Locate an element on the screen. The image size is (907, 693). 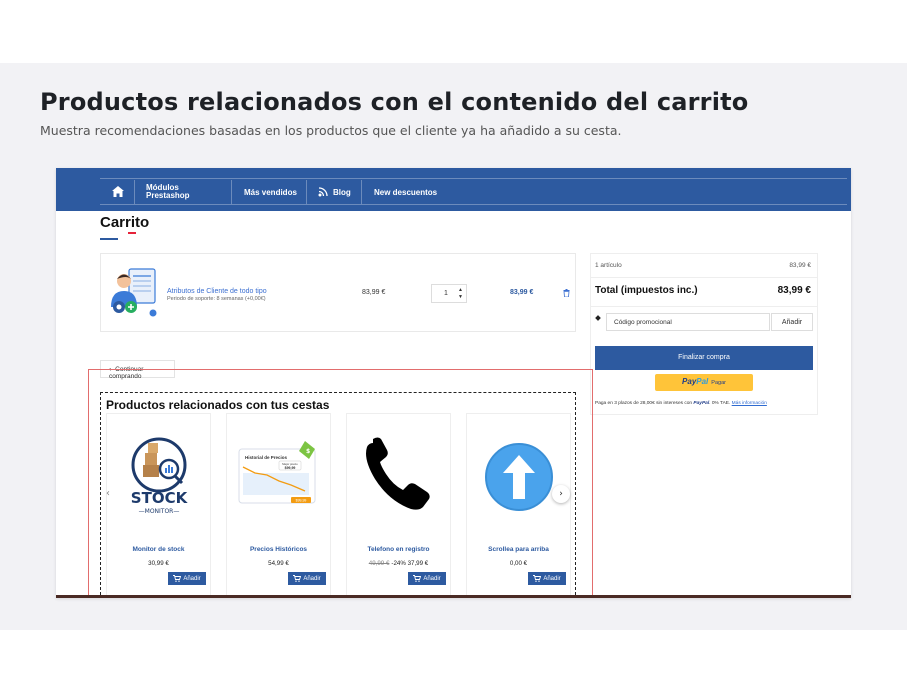
product-price-value: 30,99 € is located at coordinates (158, 563).